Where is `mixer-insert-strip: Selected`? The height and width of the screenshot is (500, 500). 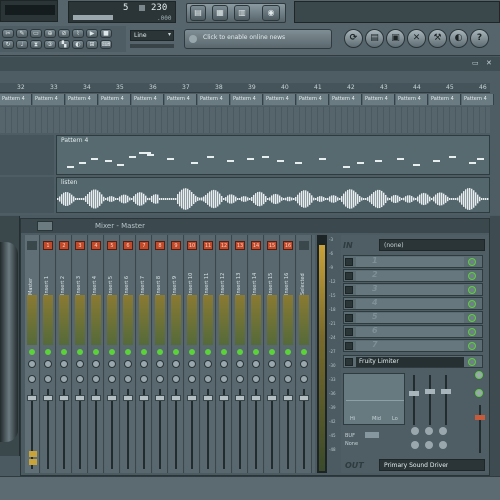 mixer-insert-strip: Selected is located at coordinates (304, 354).